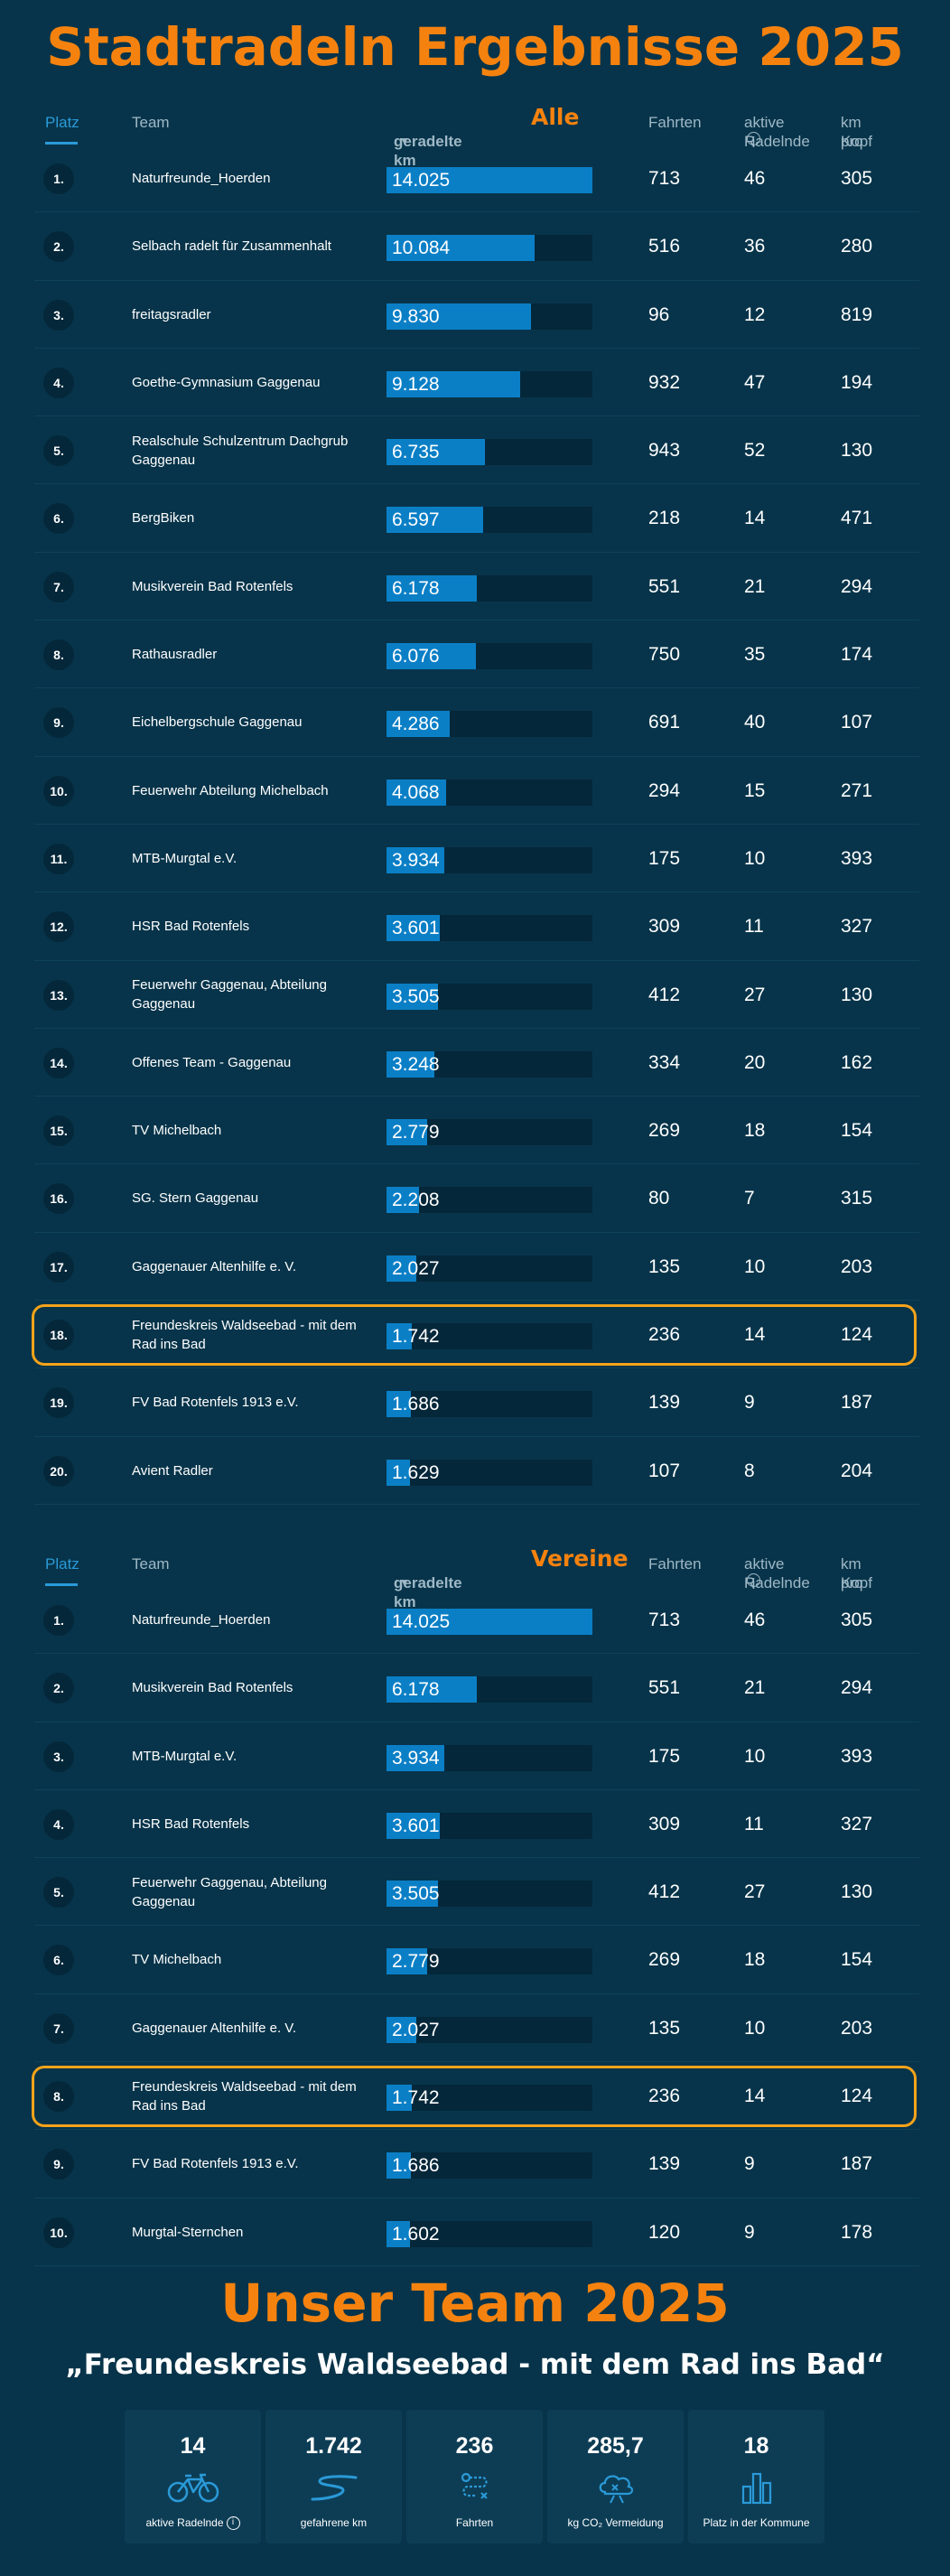 The image size is (950, 2576). Describe the element at coordinates (857, 1824) in the screenshot. I see `kopf-value: 327` at that location.